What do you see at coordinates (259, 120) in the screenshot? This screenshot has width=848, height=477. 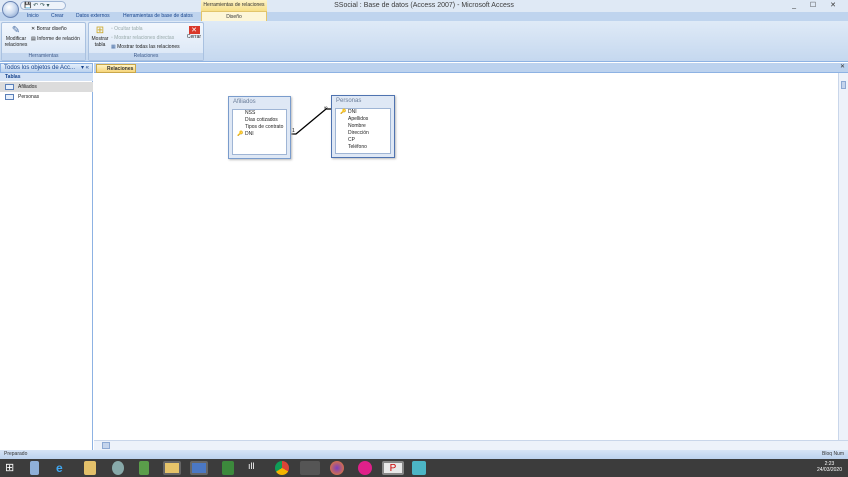 I see `field: Días cotizados` at bounding box center [259, 120].